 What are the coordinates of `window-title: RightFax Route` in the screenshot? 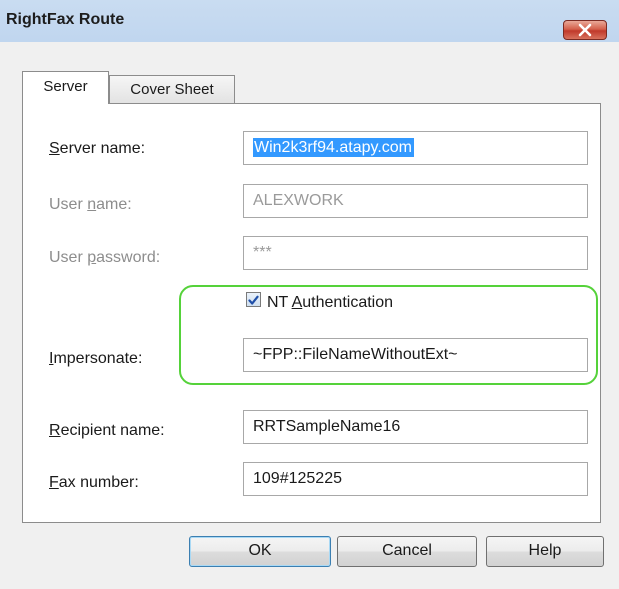 It's located at (65, 19).